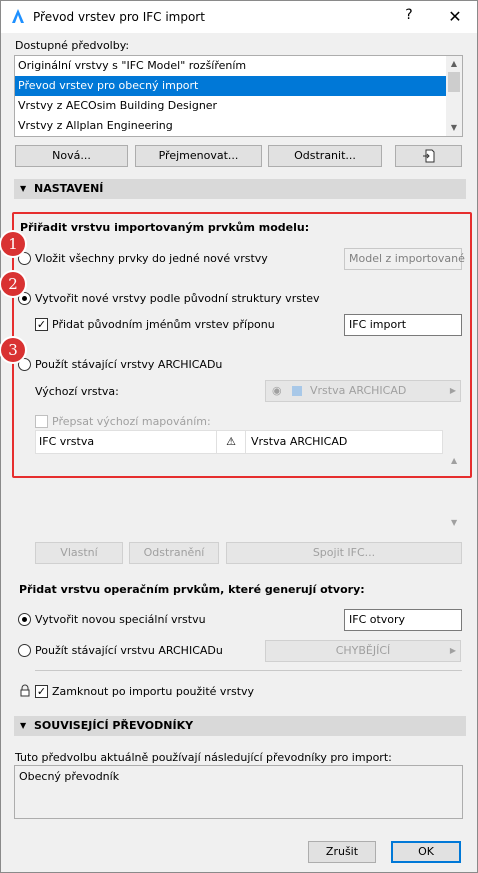  Describe the element at coordinates (24, 364) in the screenshot. I see `existing-layers-radio` at that location.